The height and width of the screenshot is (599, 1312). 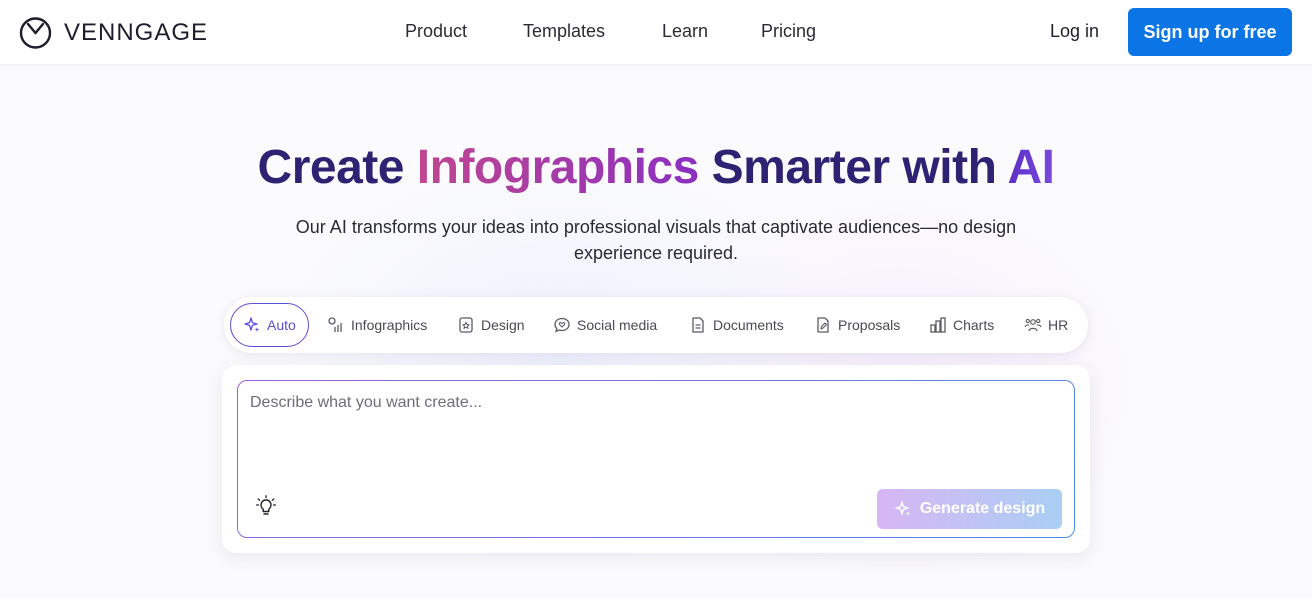 I want to click on chat-heart-icon, so click(x=562, y=325).